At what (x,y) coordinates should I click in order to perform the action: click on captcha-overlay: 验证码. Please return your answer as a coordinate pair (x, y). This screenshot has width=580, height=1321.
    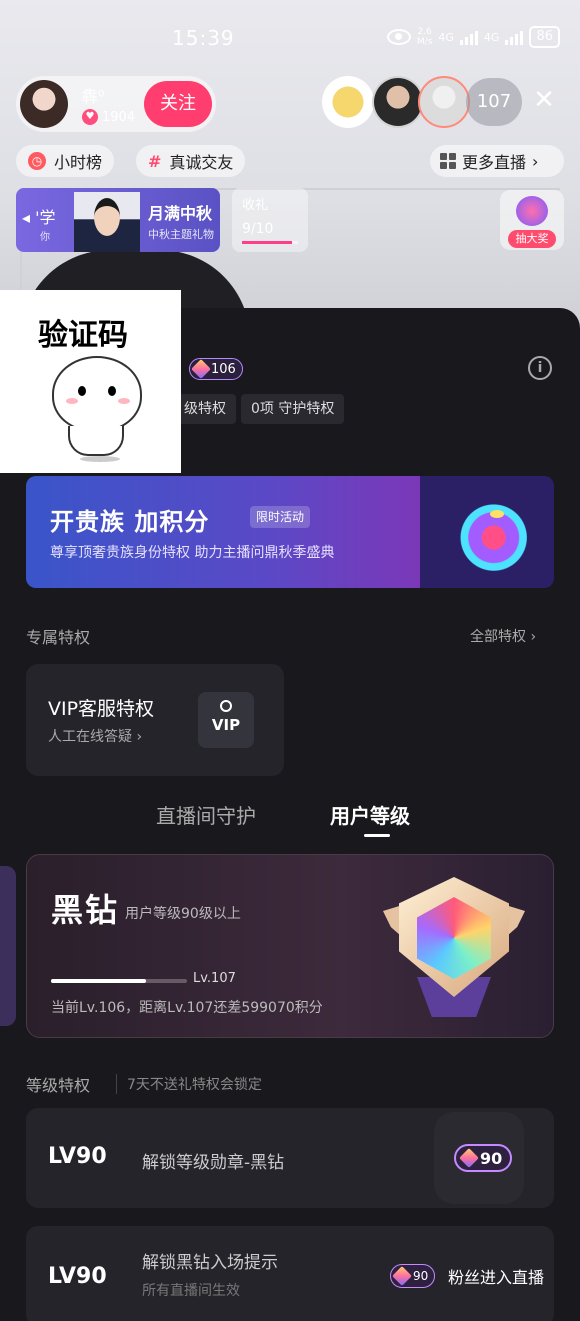
    Looking at the image, I should click on (90, 381).